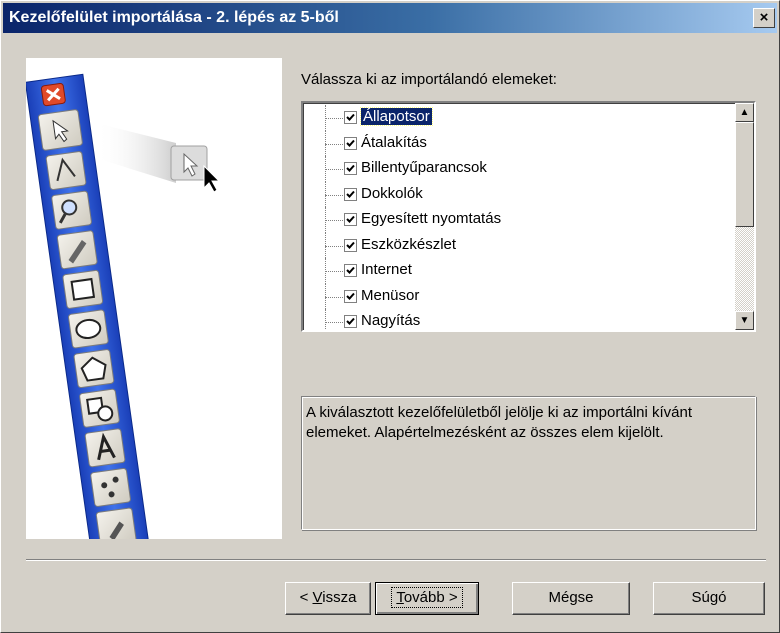 This screenshot has height=633, width=780. What do you see at coordinates (518, 319) in the screenshot?
I see `tree-item-row: Nagyítás` at bounding box center [518, 319].